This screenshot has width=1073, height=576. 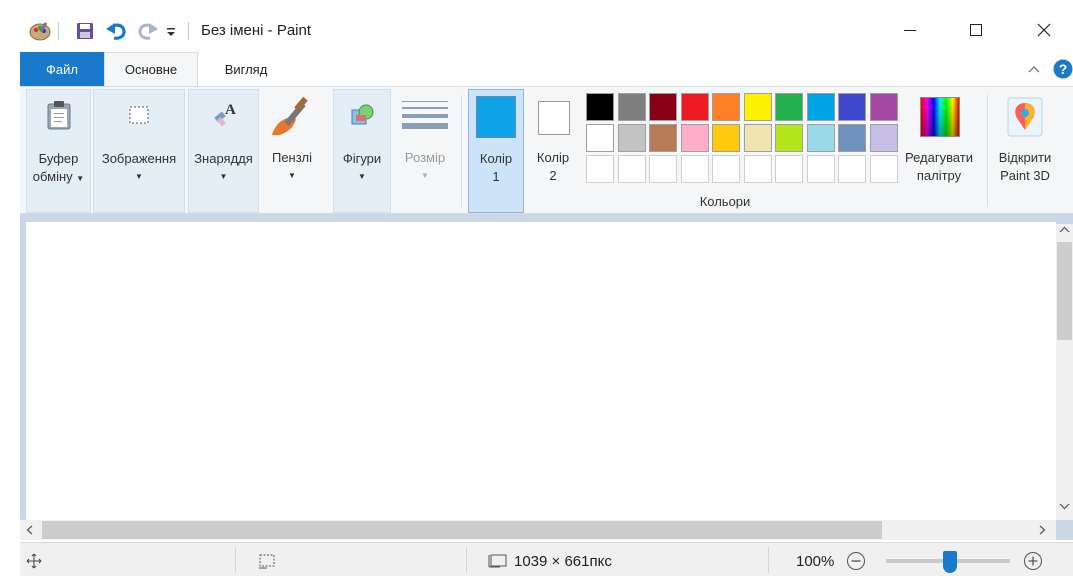 I want to click on title-separator, so click(x=58, y=31).